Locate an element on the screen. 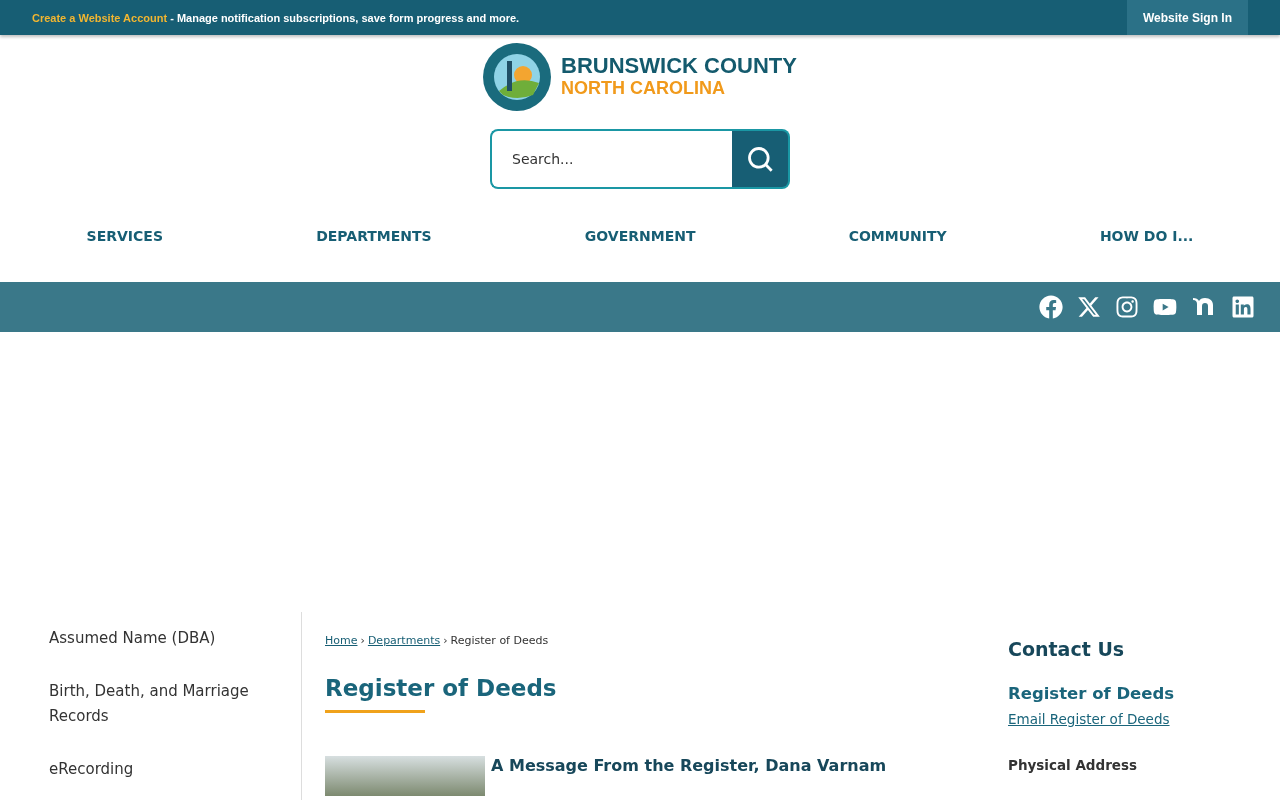  facebook-icon is located at coordinates (1051, 307).